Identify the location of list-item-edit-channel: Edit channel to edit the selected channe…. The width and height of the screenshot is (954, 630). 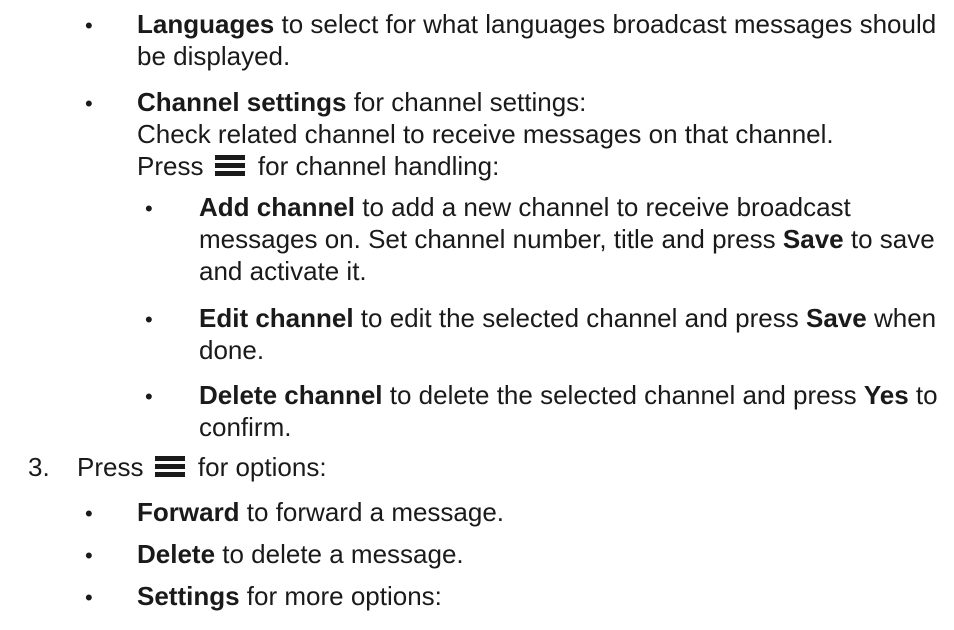
(576, 334).